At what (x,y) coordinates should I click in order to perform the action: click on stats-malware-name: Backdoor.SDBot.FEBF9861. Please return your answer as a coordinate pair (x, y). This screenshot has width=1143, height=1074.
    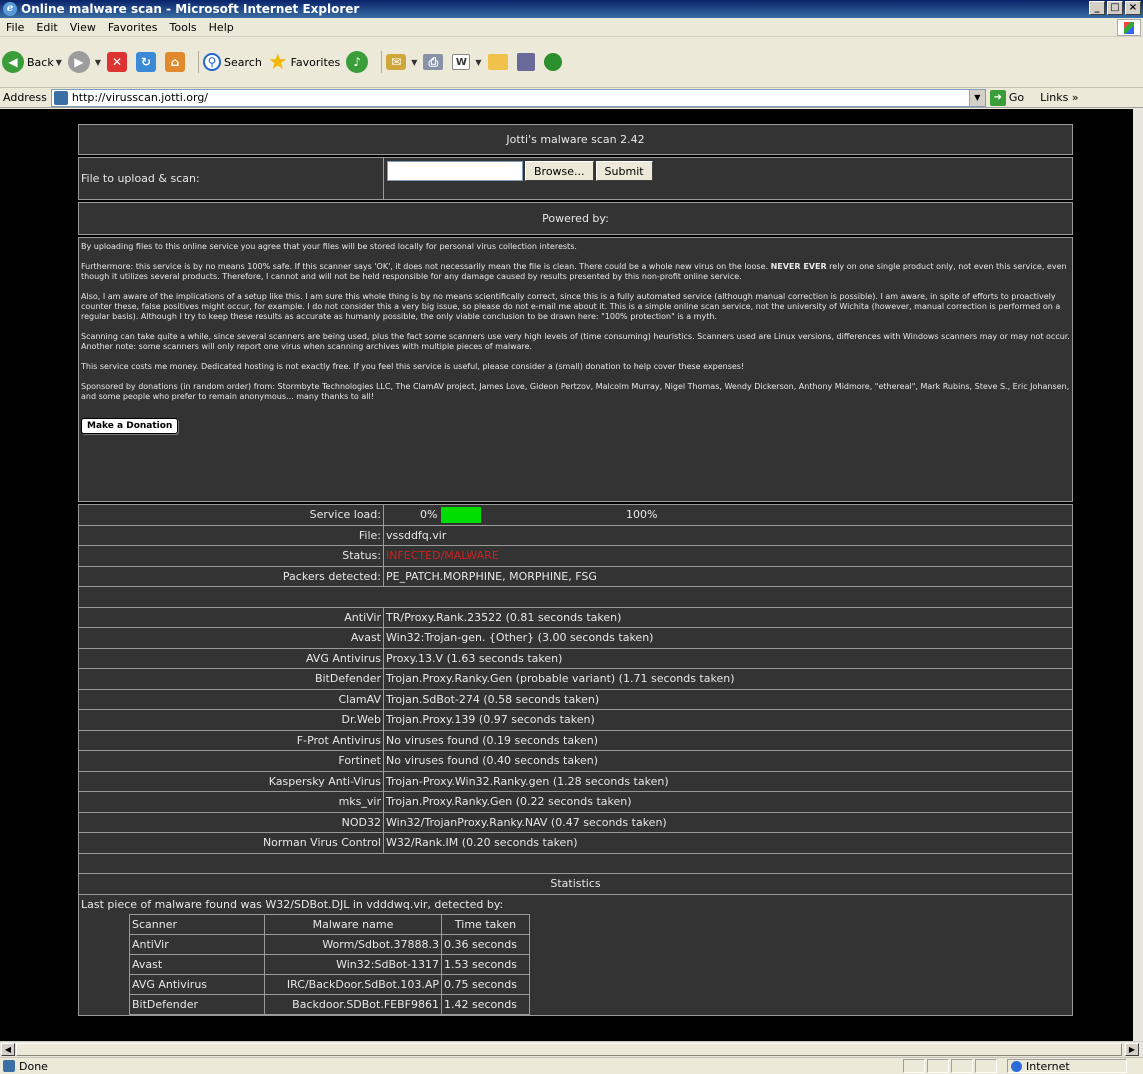
    Looking at the image, I should click on (353, 1004).